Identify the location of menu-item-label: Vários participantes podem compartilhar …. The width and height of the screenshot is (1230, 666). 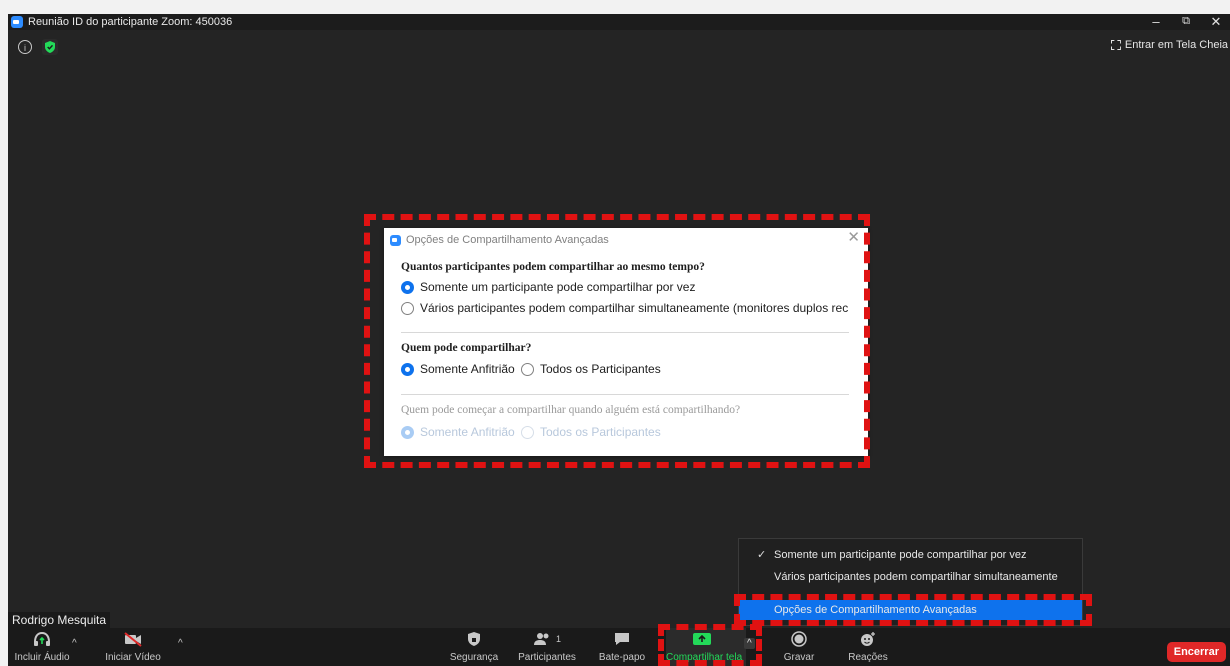
(916, 577).